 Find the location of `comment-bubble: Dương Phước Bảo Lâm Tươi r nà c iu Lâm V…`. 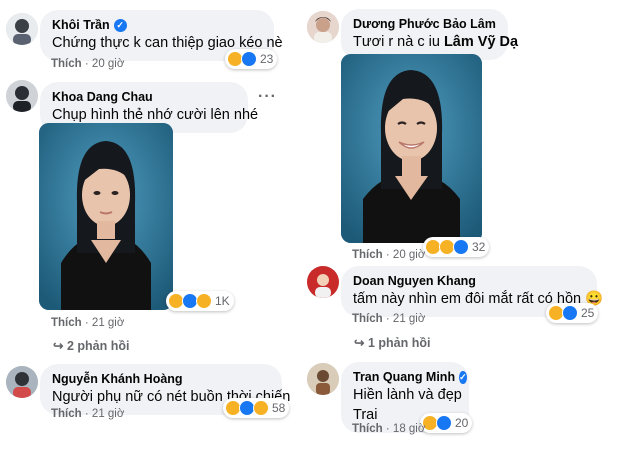

comment-bubble: Dương Phước Bảo Lâm Tươi r nà c iu Lâm V… is located at coordinates (429, 34).